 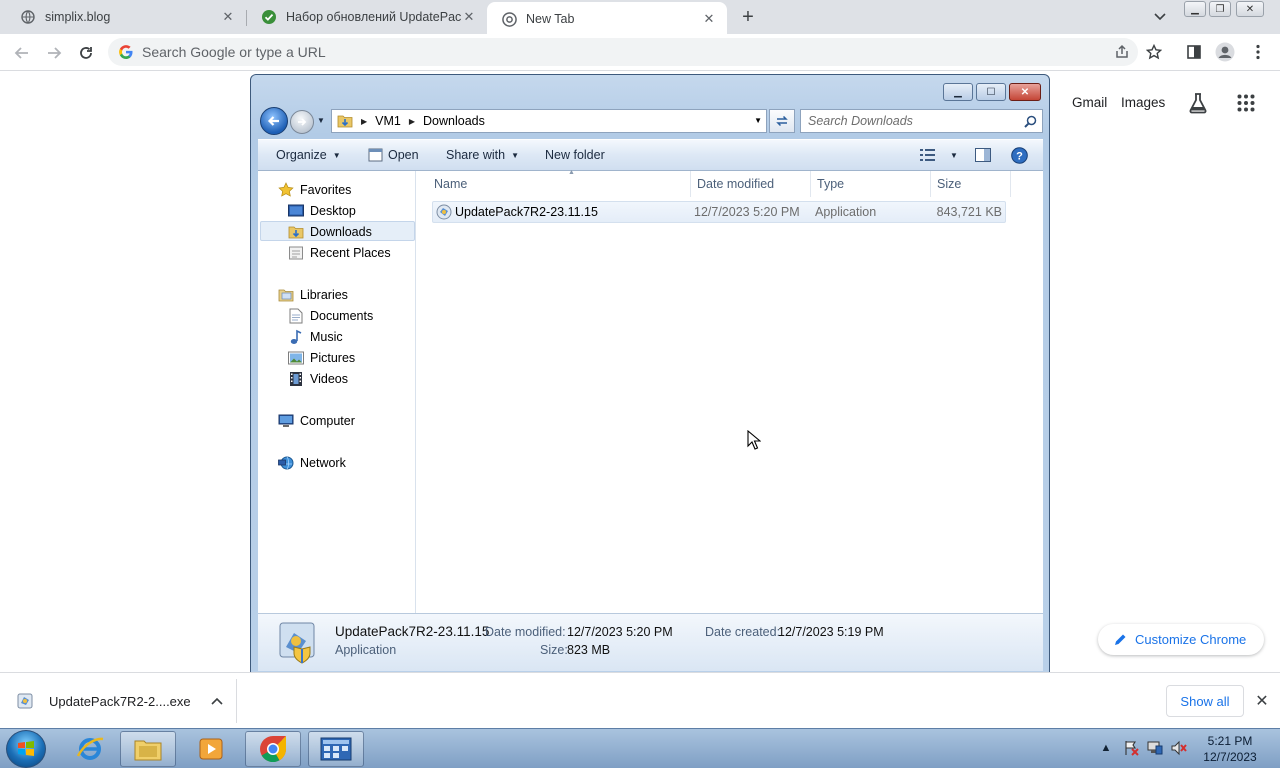 I want to click on video-film-icon, so click(x=296, y=379).